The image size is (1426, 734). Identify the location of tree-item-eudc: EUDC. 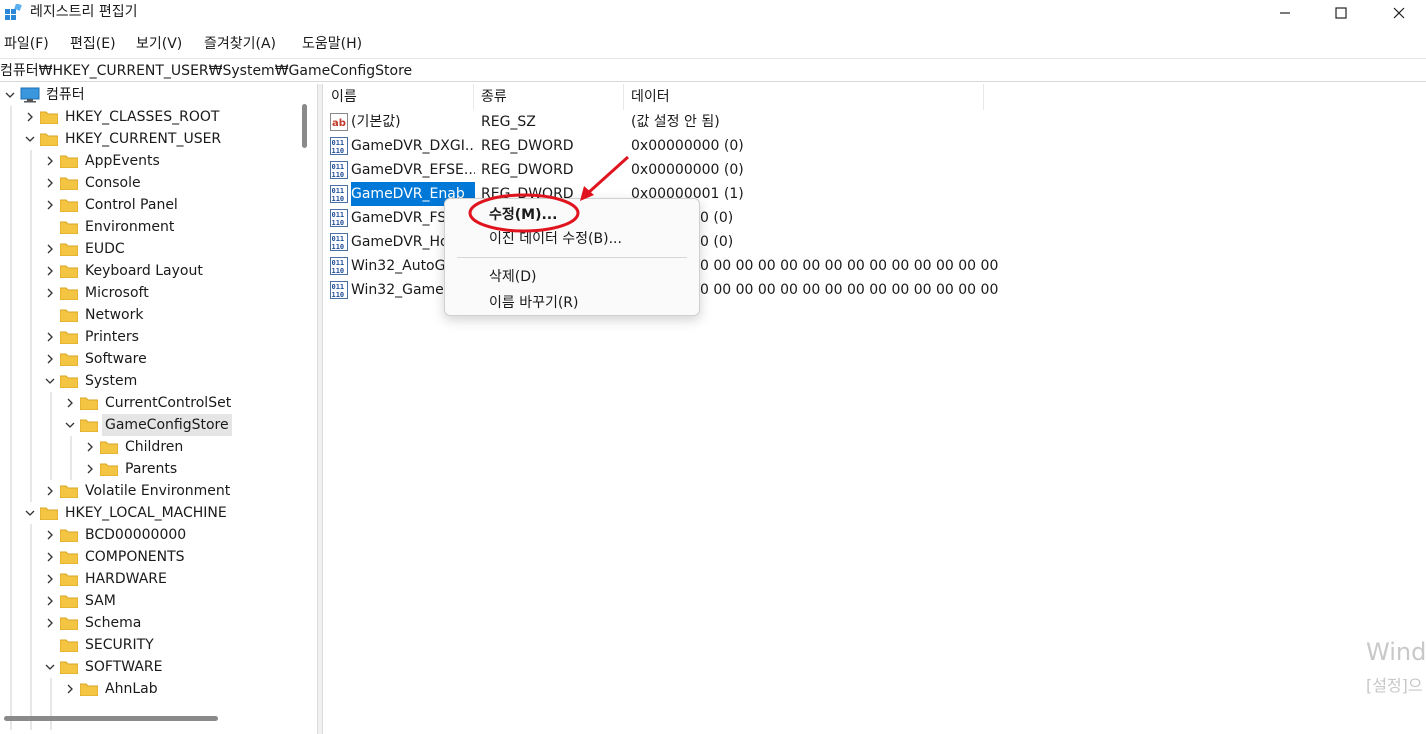
(158, 249).